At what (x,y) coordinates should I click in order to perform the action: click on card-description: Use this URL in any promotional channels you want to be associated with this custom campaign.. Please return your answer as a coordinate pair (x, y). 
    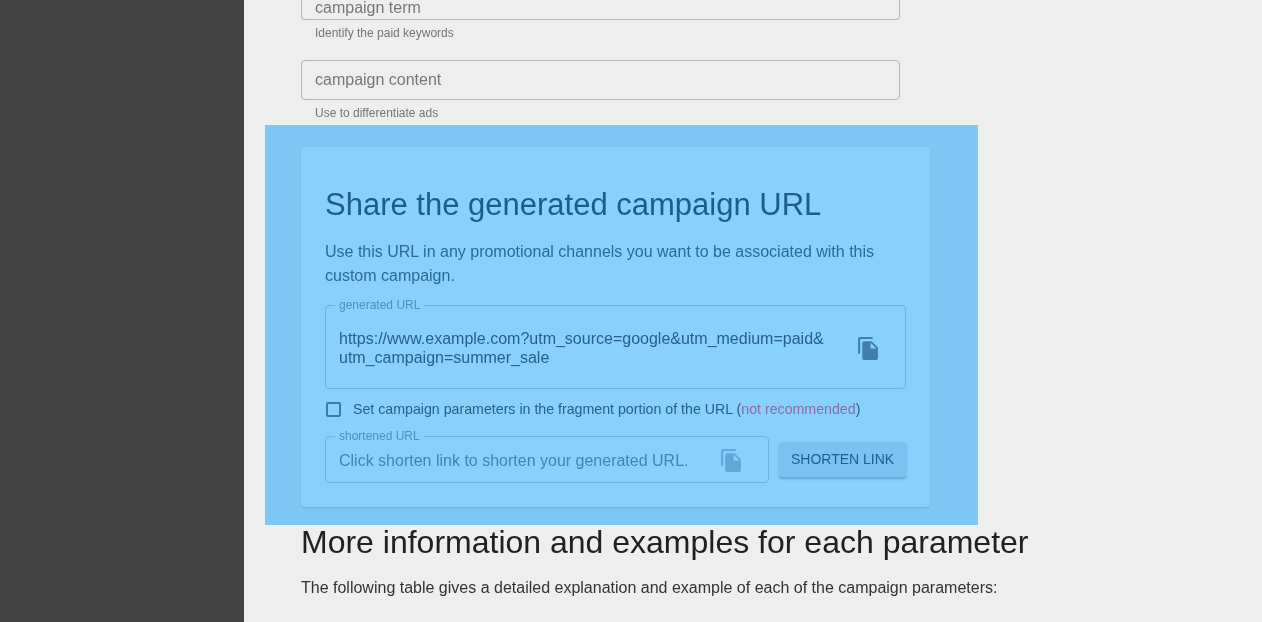
    Looking at the image, I should click on (600, 264).